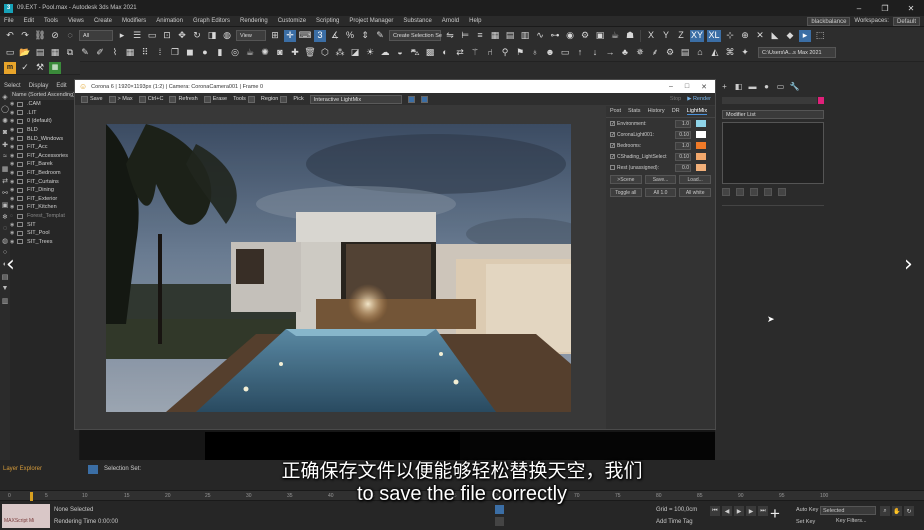  Describe the element at coordinates (897, 511) in the screenshot. I see `pan-icon: ✋` at that location.